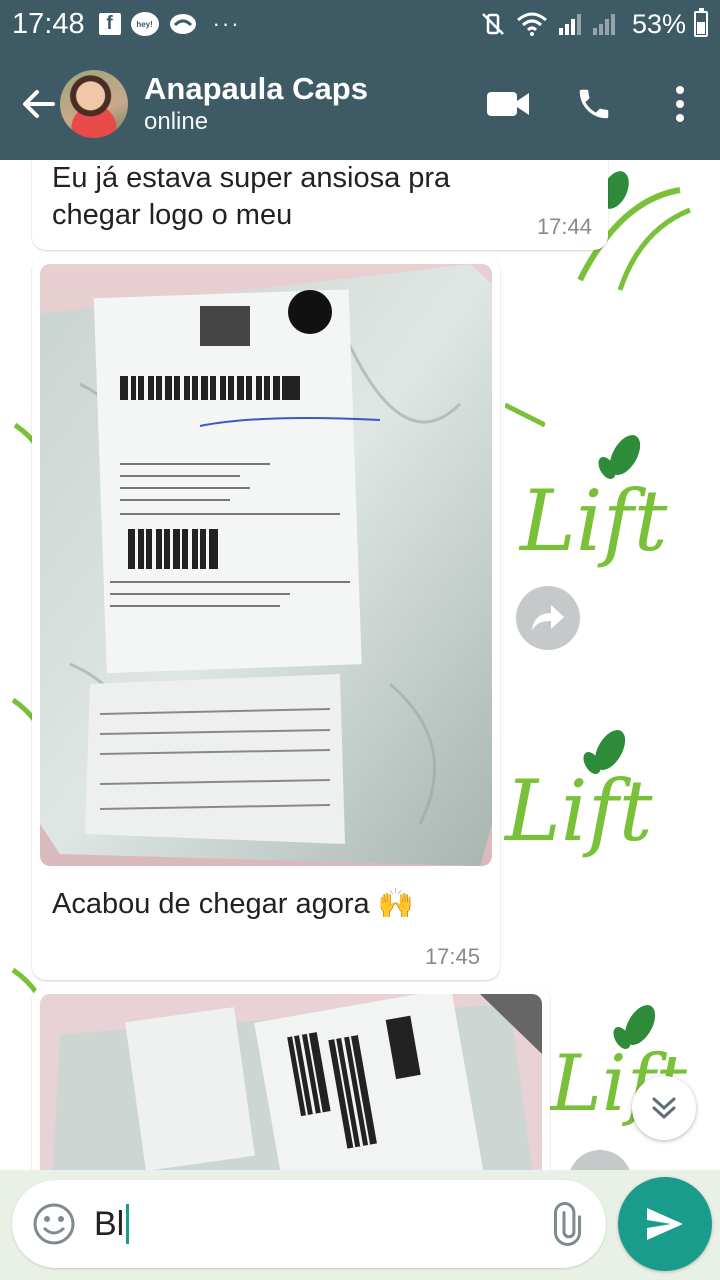 The image size is (720, 1280). I want to click on phone-icon, so click(594, 104).